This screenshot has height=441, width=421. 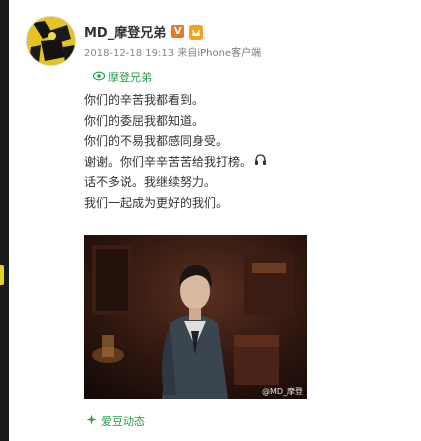 I want to click on topic-tag: 摩登兄弟, so click(x=122, y=77).